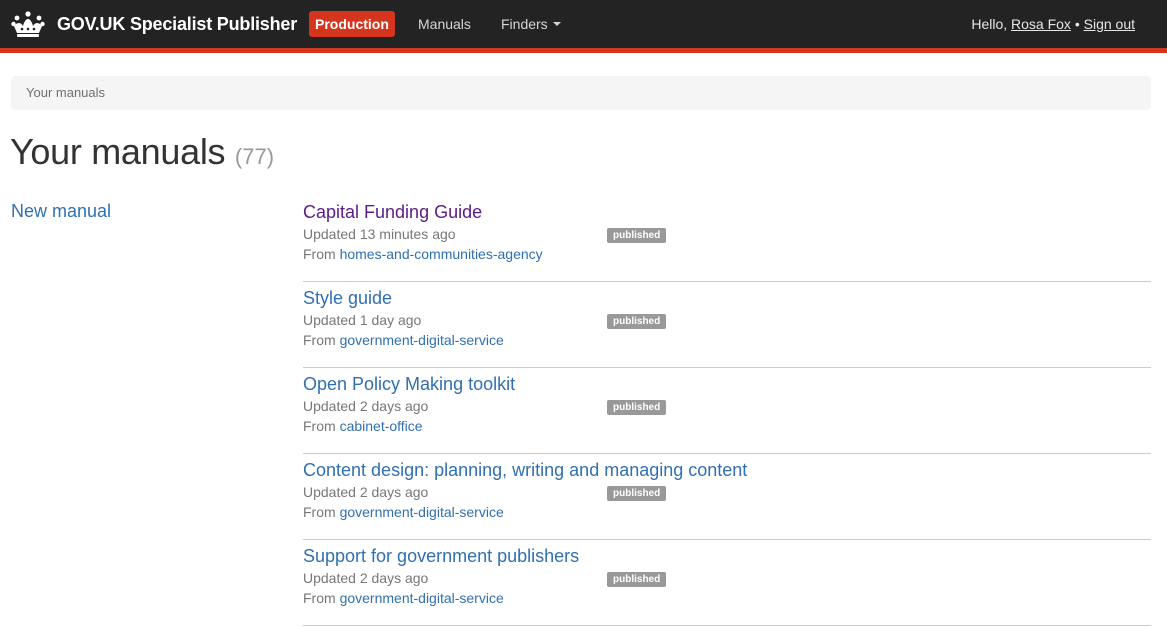  I want to click on nav-finders-label: Finders, so click(524, 24).